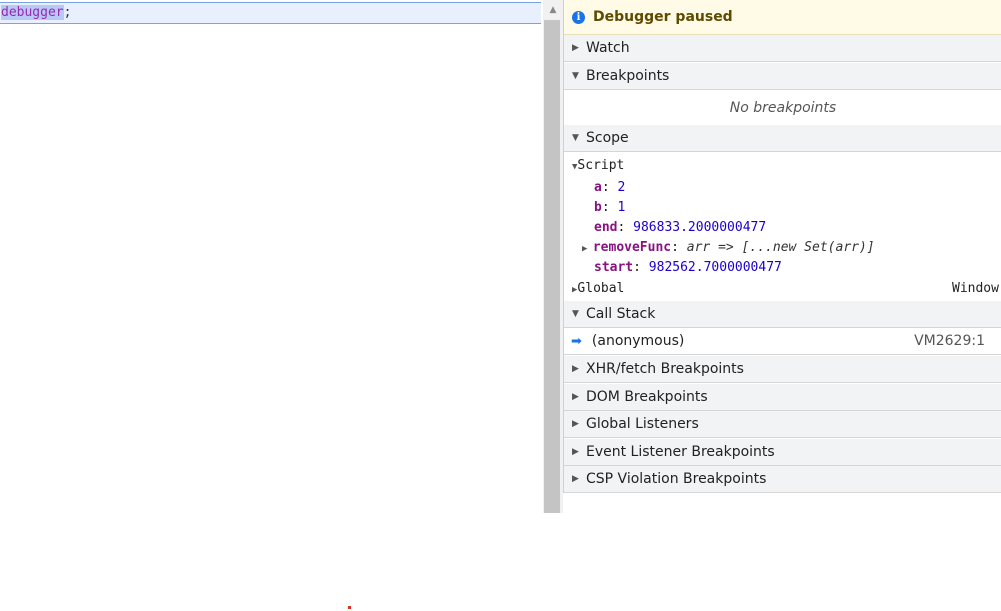 The height and width of the screenshot is (611, 1001). Describe the element at coordinates (552, 266) in the screenshot. I see `scrollbar-thumb` at that location.